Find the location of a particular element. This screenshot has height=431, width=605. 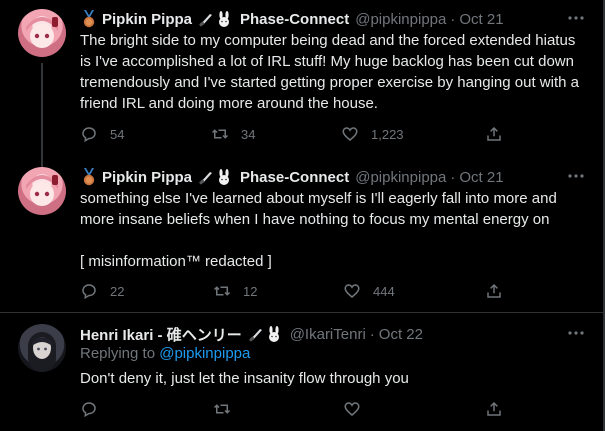

retweet-button: 12 is located at coordinates (235, 291).